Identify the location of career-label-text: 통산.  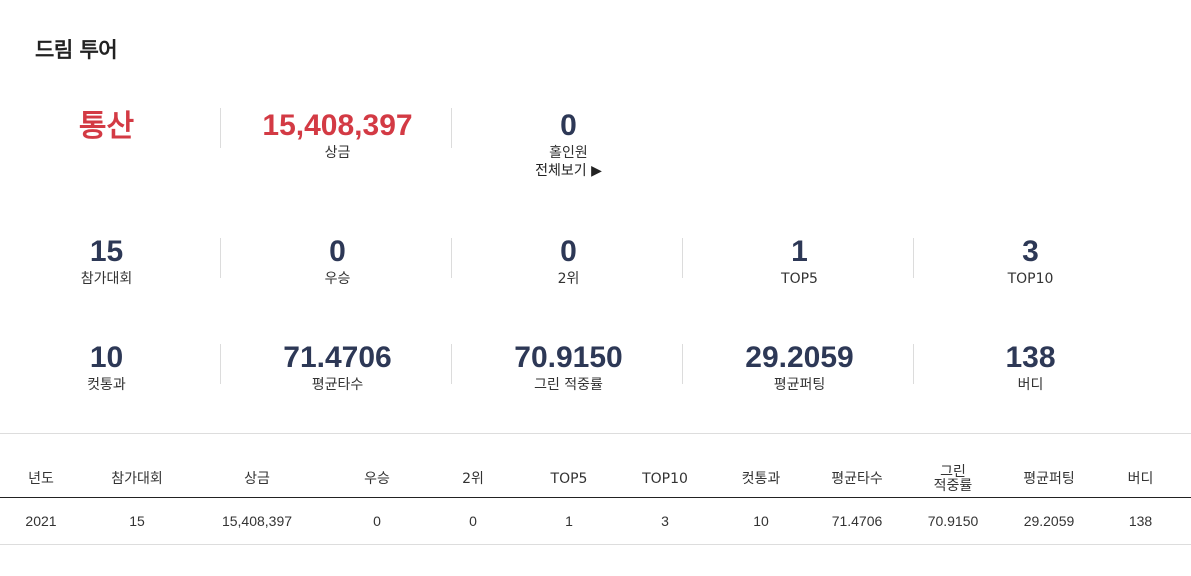
(106, 126).